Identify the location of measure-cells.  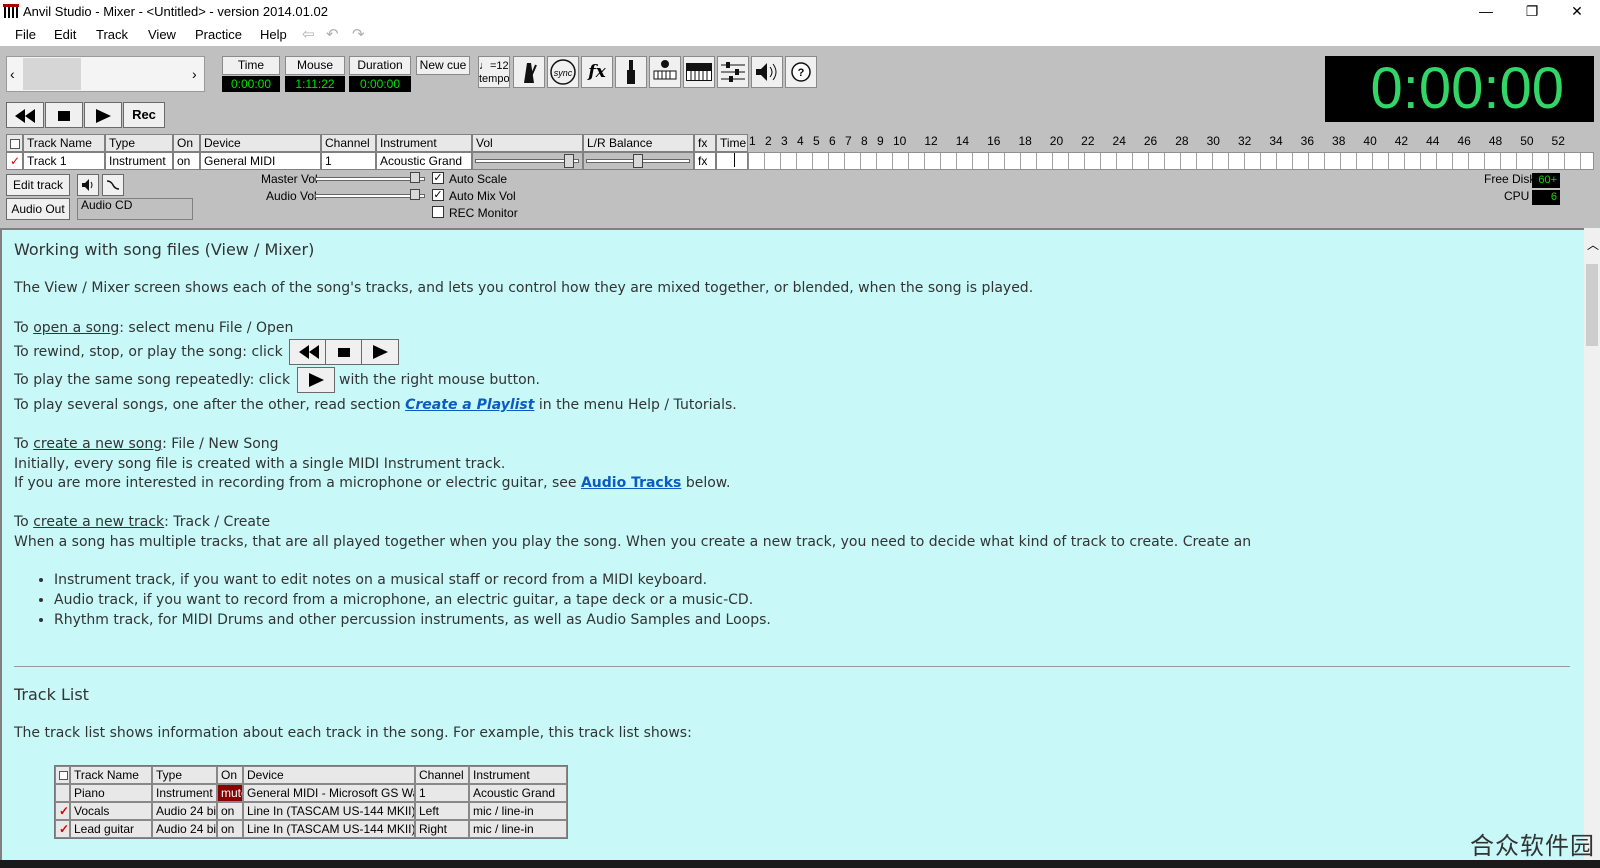
(1171, 161).